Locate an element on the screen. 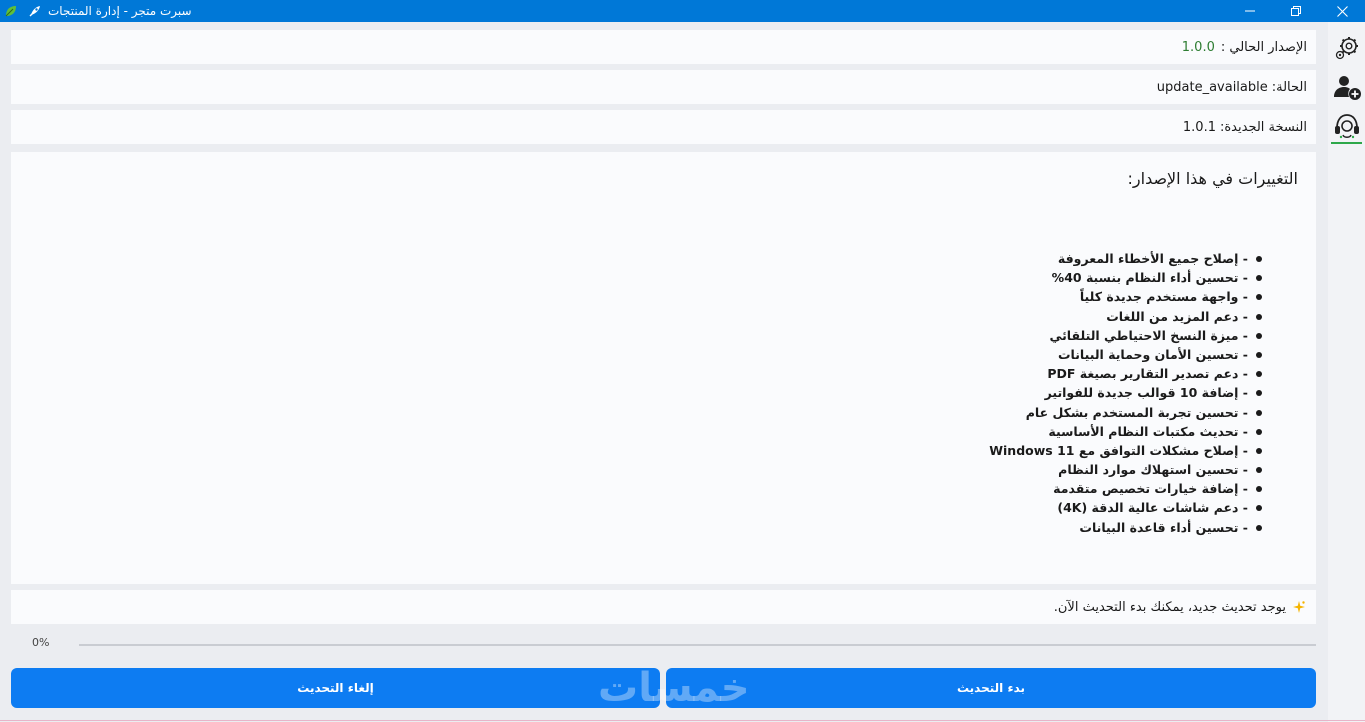  window-title: سبرت متجر - إدارة المنتجات is located at coordinates (120, 11).